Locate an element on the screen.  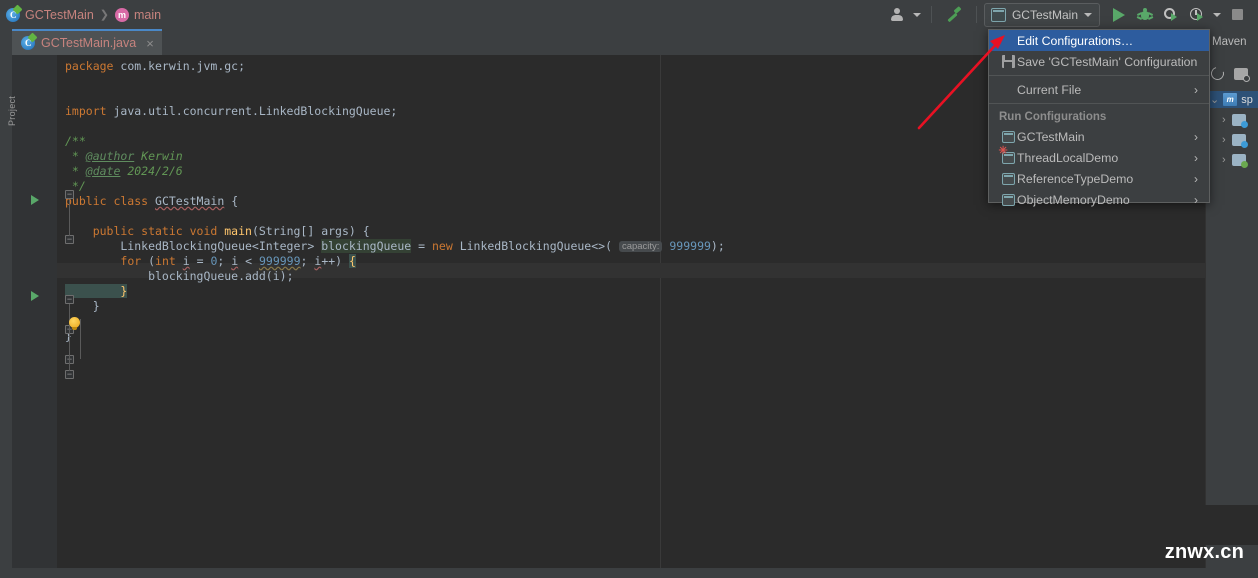
refresh-icon is located at coordinates (1217, 73).